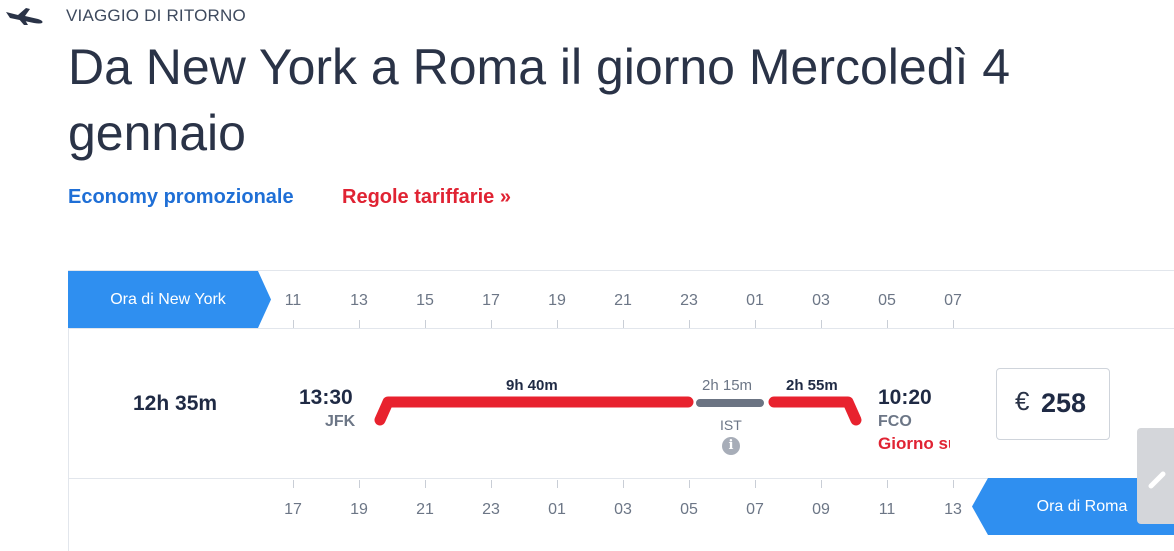  I want to click on departure-airport: JFK, so click(340, 421).